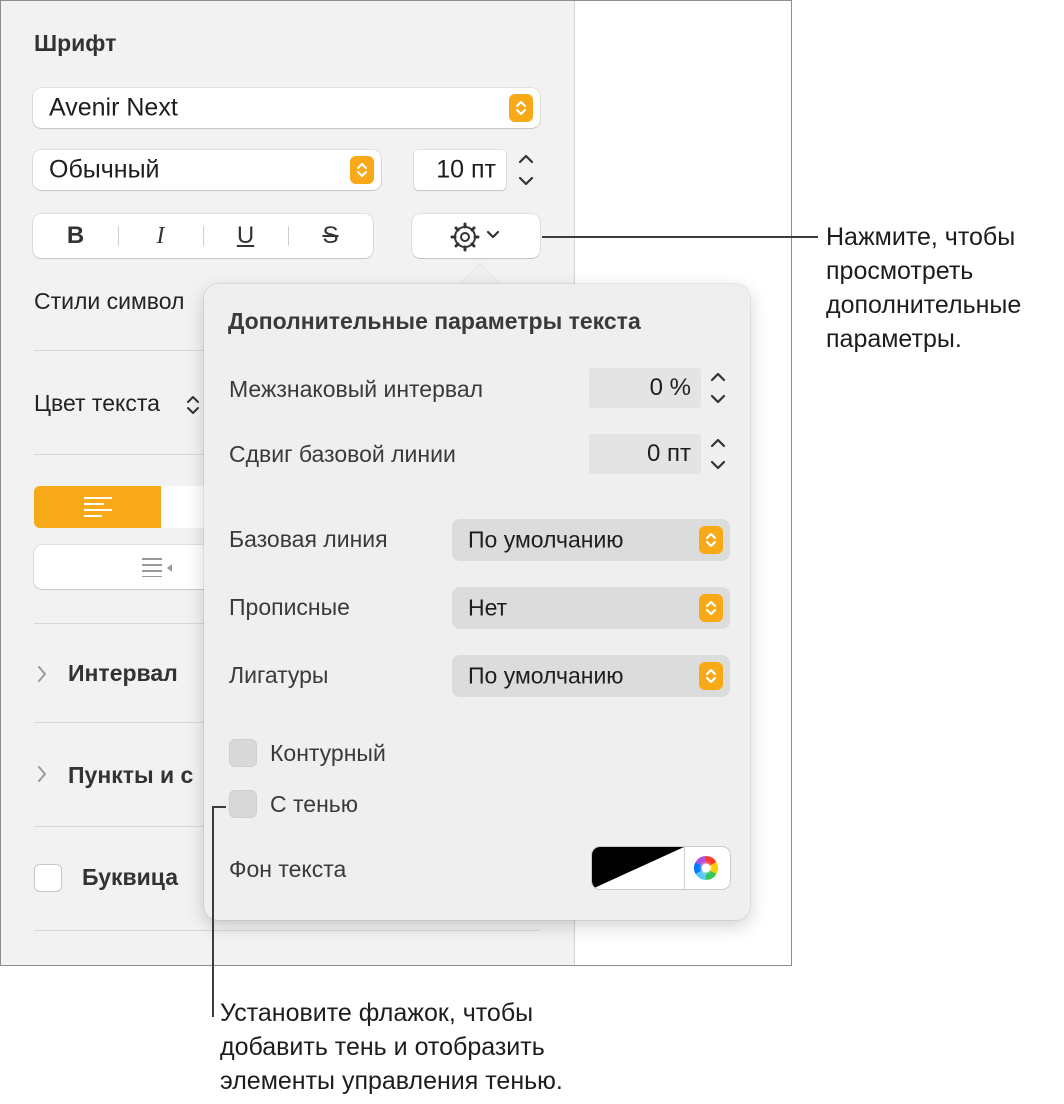  I want to click on char-spacing-value: 0 %, so click(670, 387).